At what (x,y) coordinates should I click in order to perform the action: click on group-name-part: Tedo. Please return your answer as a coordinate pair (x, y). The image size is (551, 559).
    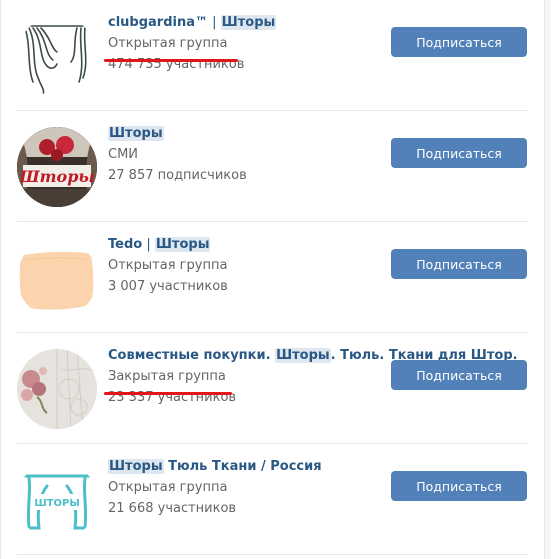
    Looking at the image, I should click on (125, 244).